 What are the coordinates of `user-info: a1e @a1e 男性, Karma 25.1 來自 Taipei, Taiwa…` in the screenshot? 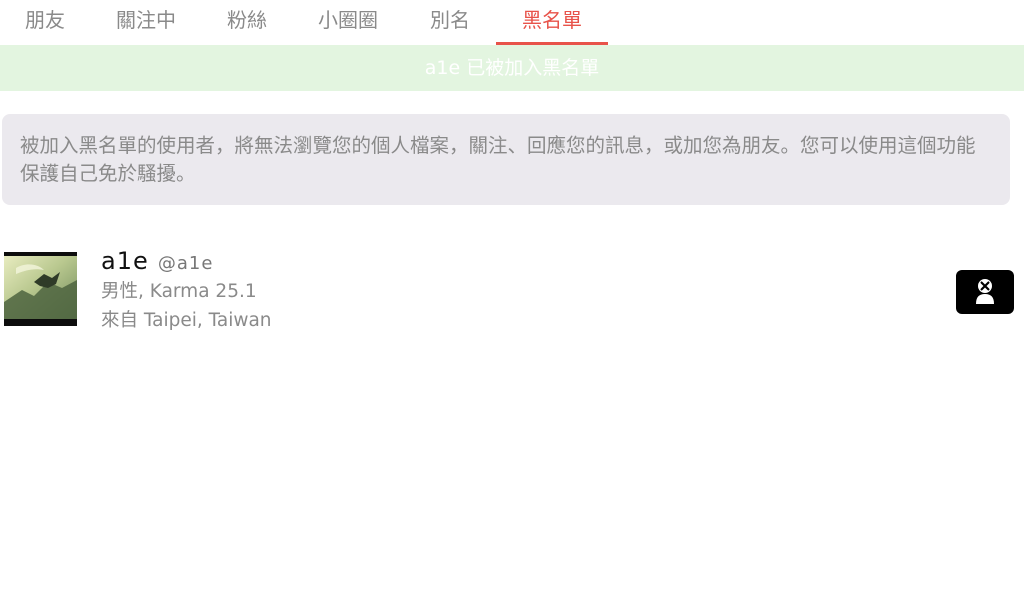 It's located at (186, 290).